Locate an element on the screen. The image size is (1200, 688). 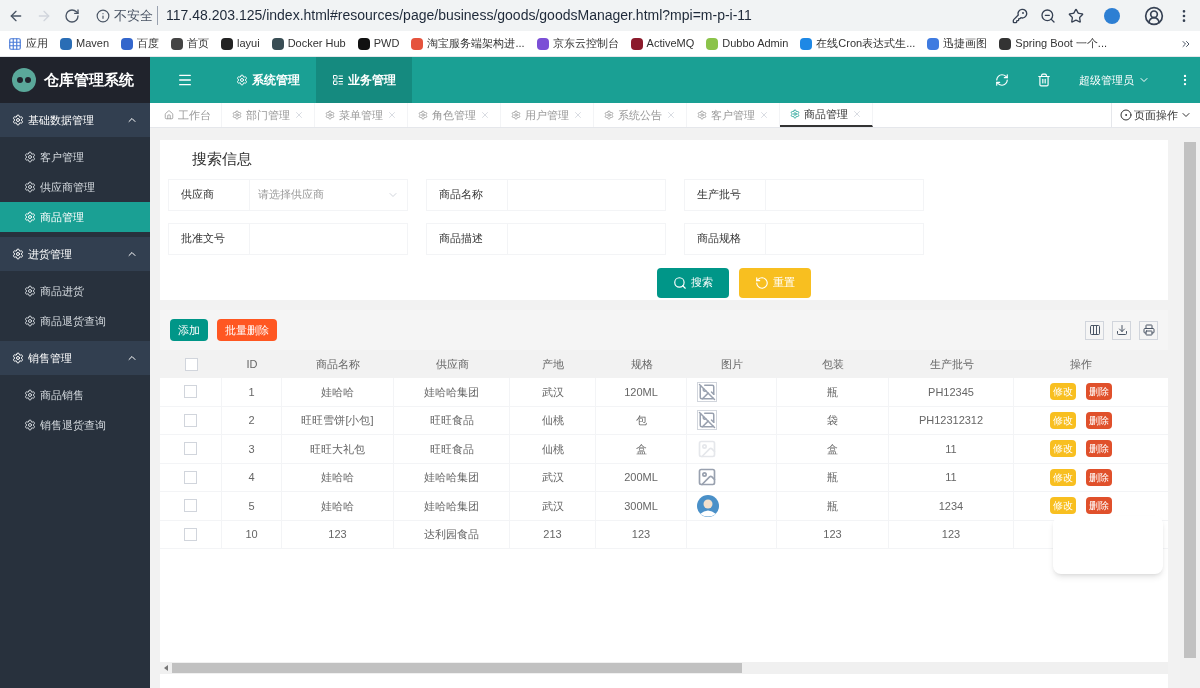
sidebar-group: 基础数据管理 is located at coordinates (75, 120).